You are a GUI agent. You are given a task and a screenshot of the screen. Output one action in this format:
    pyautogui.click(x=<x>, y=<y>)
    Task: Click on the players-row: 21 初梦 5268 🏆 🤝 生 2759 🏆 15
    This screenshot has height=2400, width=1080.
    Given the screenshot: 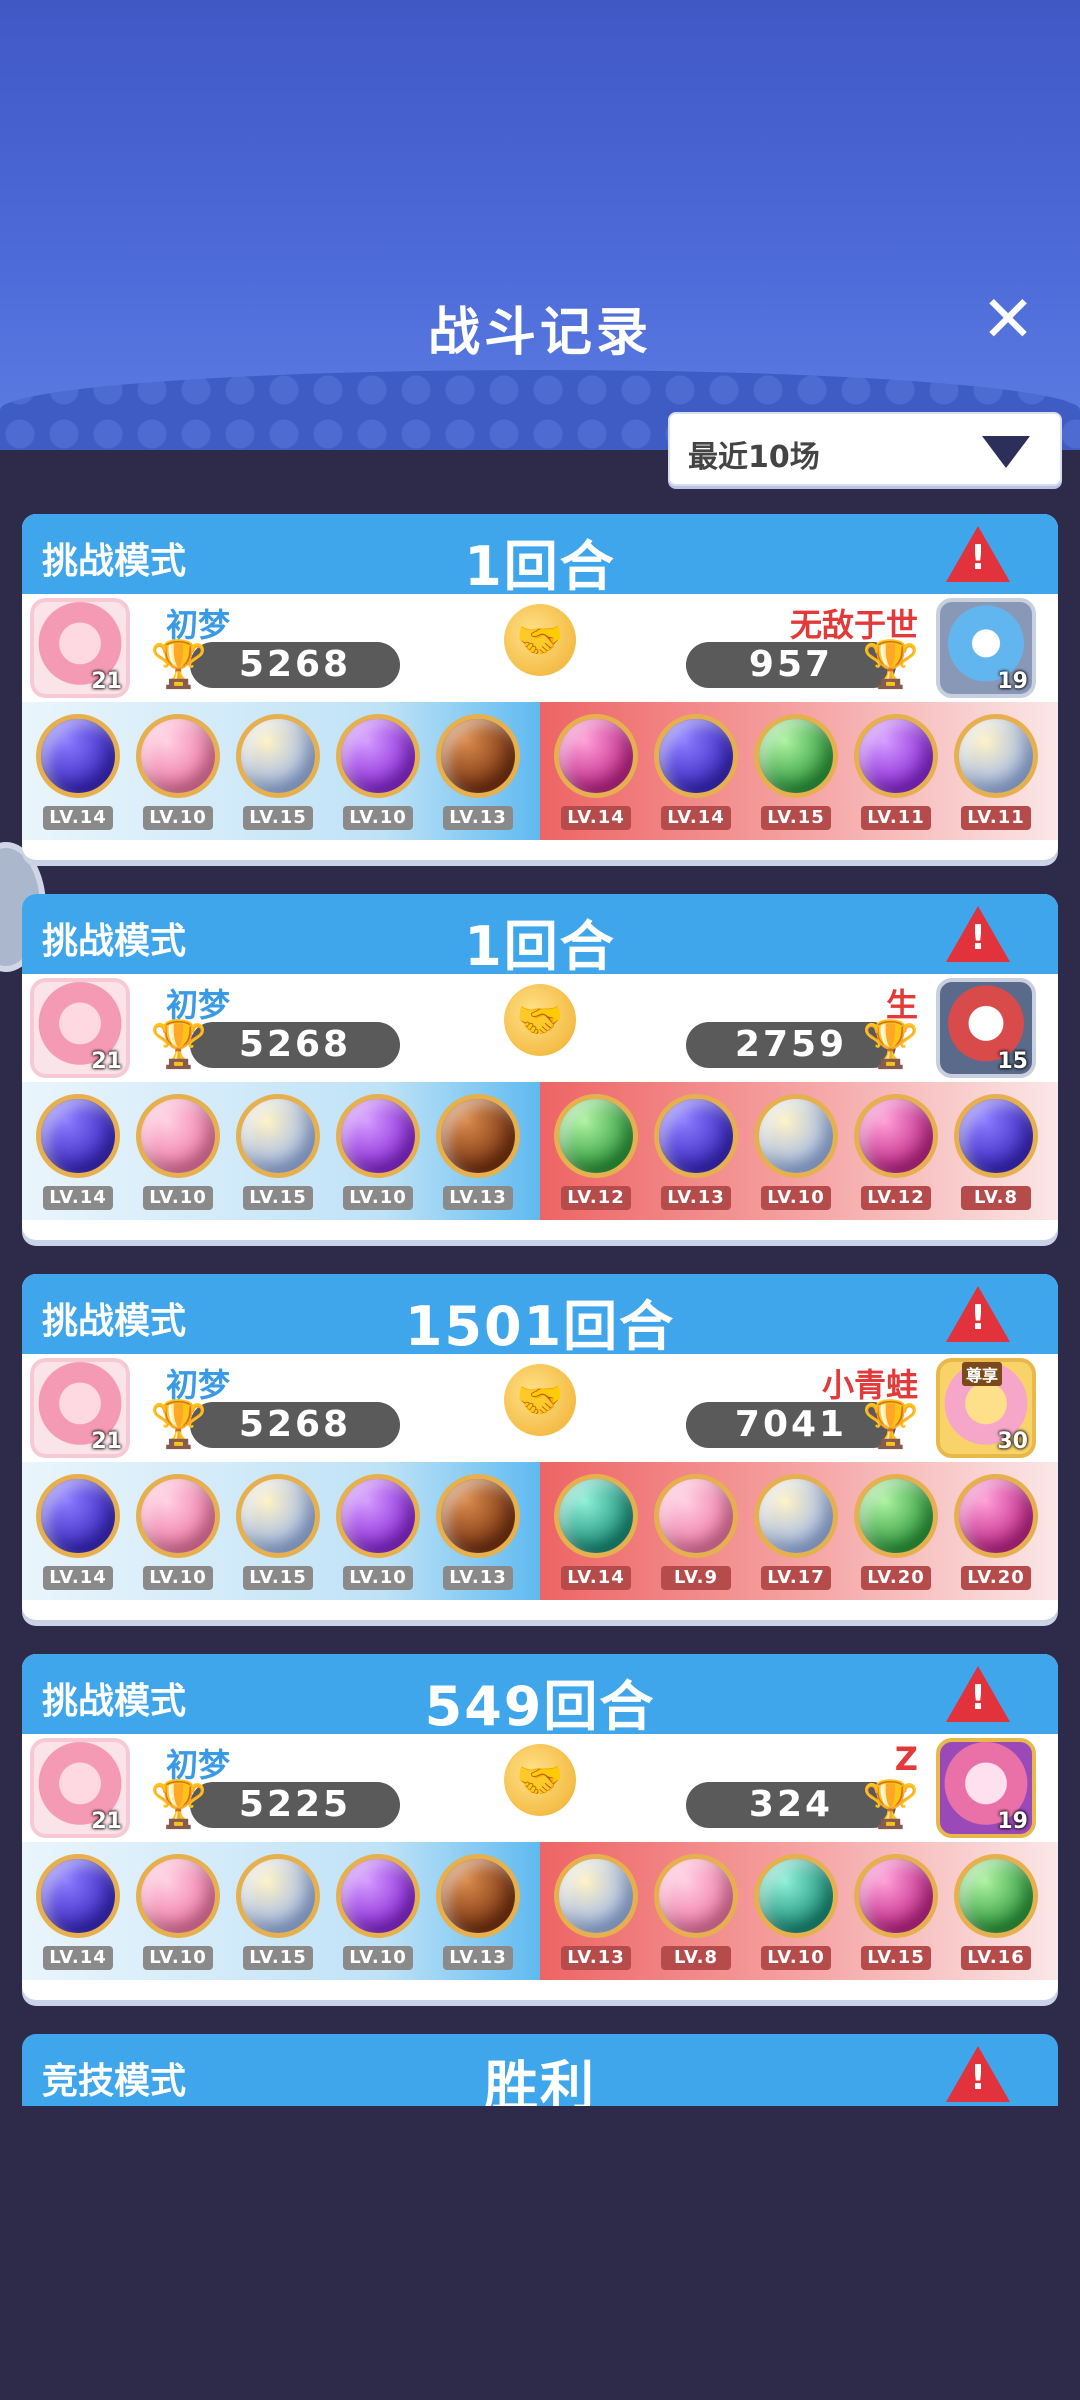 What is the action you would take?
    pyautogui.click(x=540, y=1028)
    